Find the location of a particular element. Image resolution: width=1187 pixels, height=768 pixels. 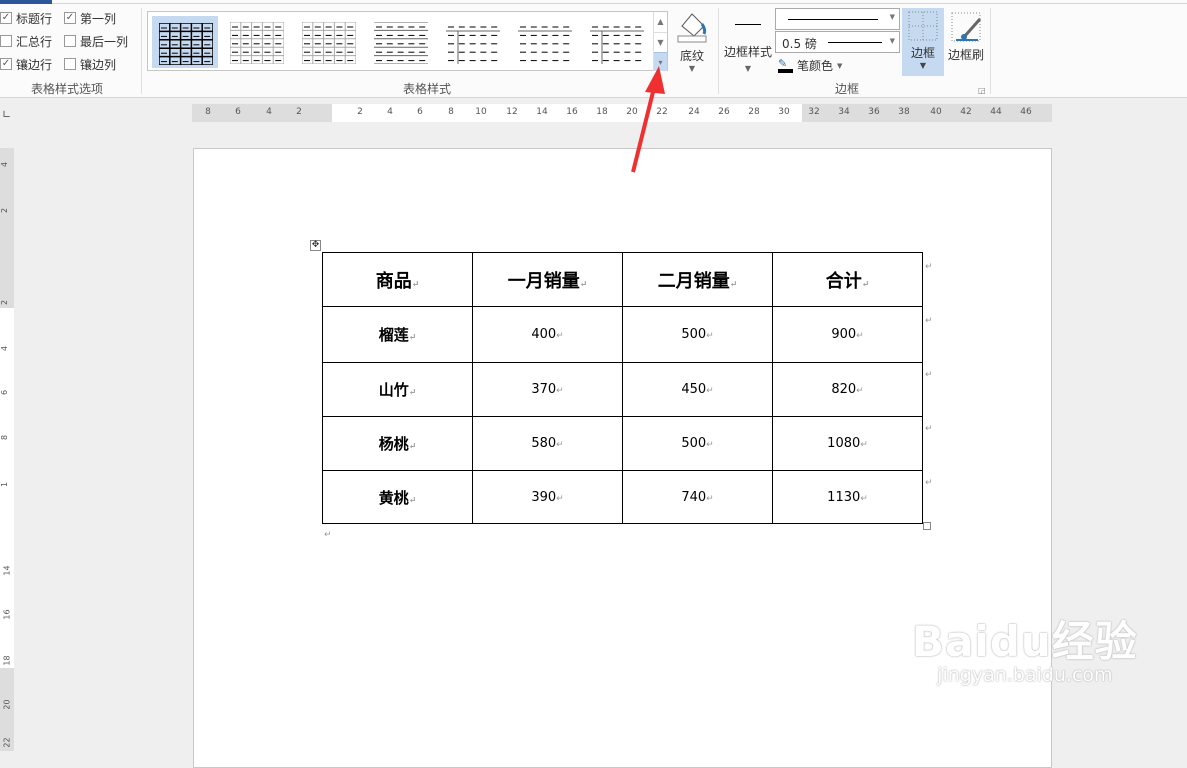

vertical-ruler: 4 2 2 4 6 8 1 14 16 18 20 22 is located at coordinates (7, 449).